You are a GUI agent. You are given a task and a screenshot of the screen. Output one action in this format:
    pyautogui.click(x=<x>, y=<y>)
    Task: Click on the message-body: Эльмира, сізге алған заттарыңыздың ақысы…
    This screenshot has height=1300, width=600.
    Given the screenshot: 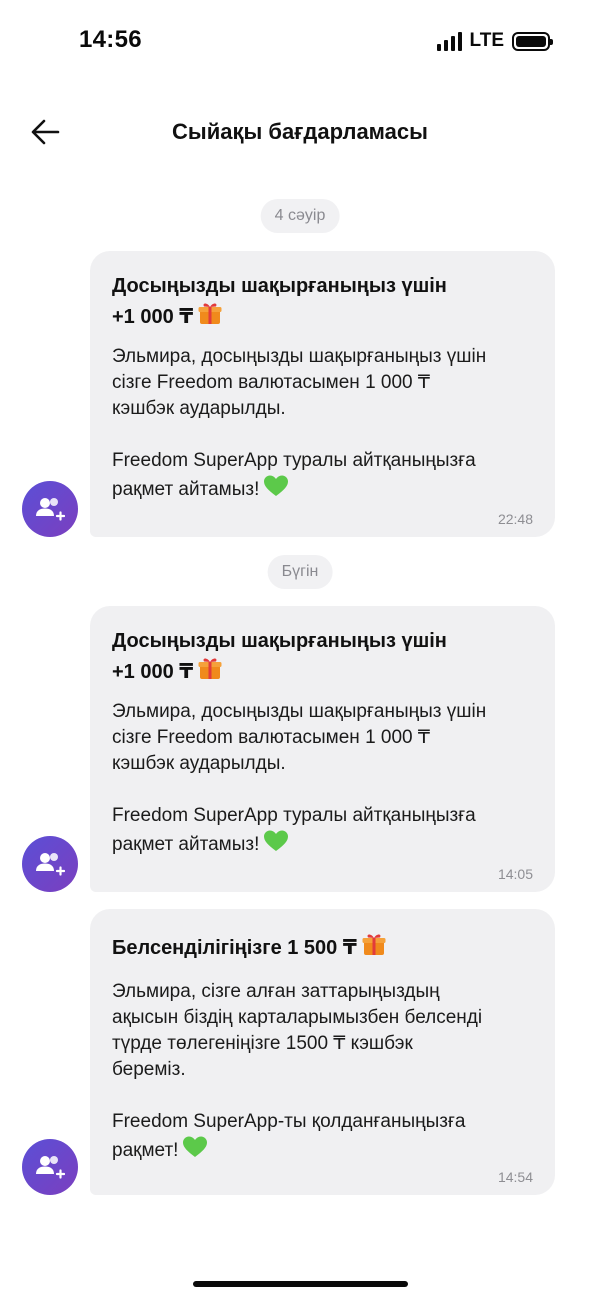 What is the action you would take?
    pyautogui.click(x=322, y=1073)
    